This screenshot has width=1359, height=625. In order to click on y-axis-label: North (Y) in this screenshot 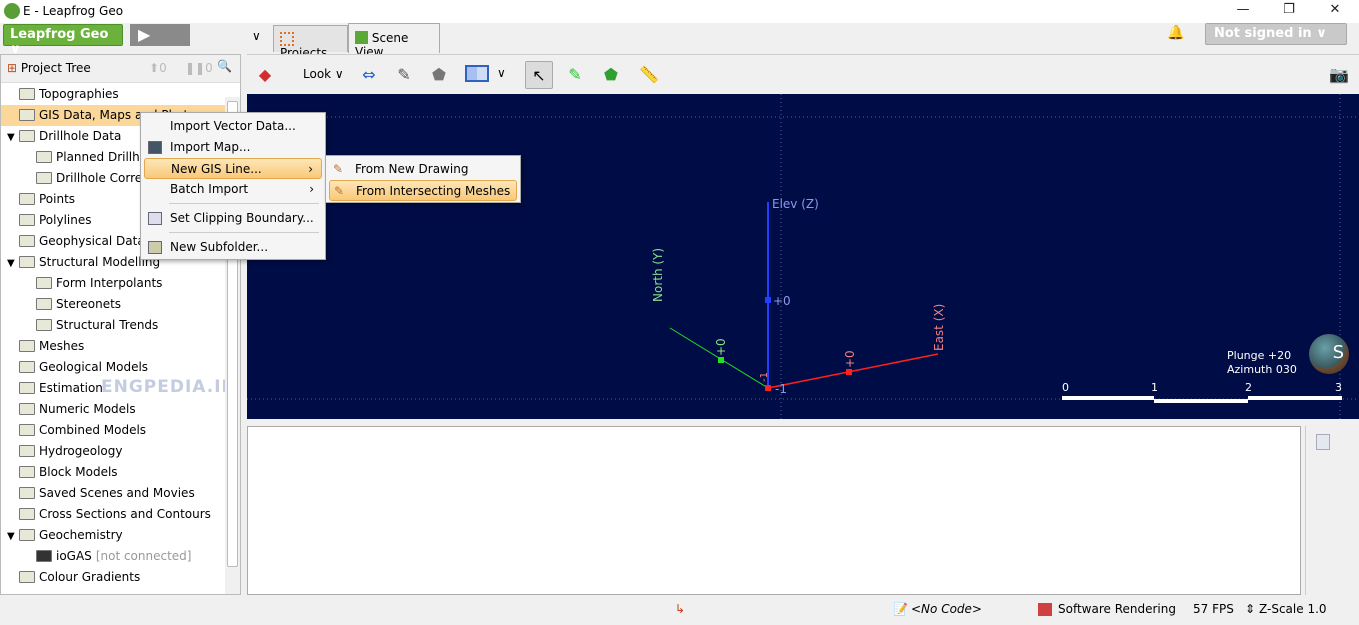, I will do `click(658, 274)`.